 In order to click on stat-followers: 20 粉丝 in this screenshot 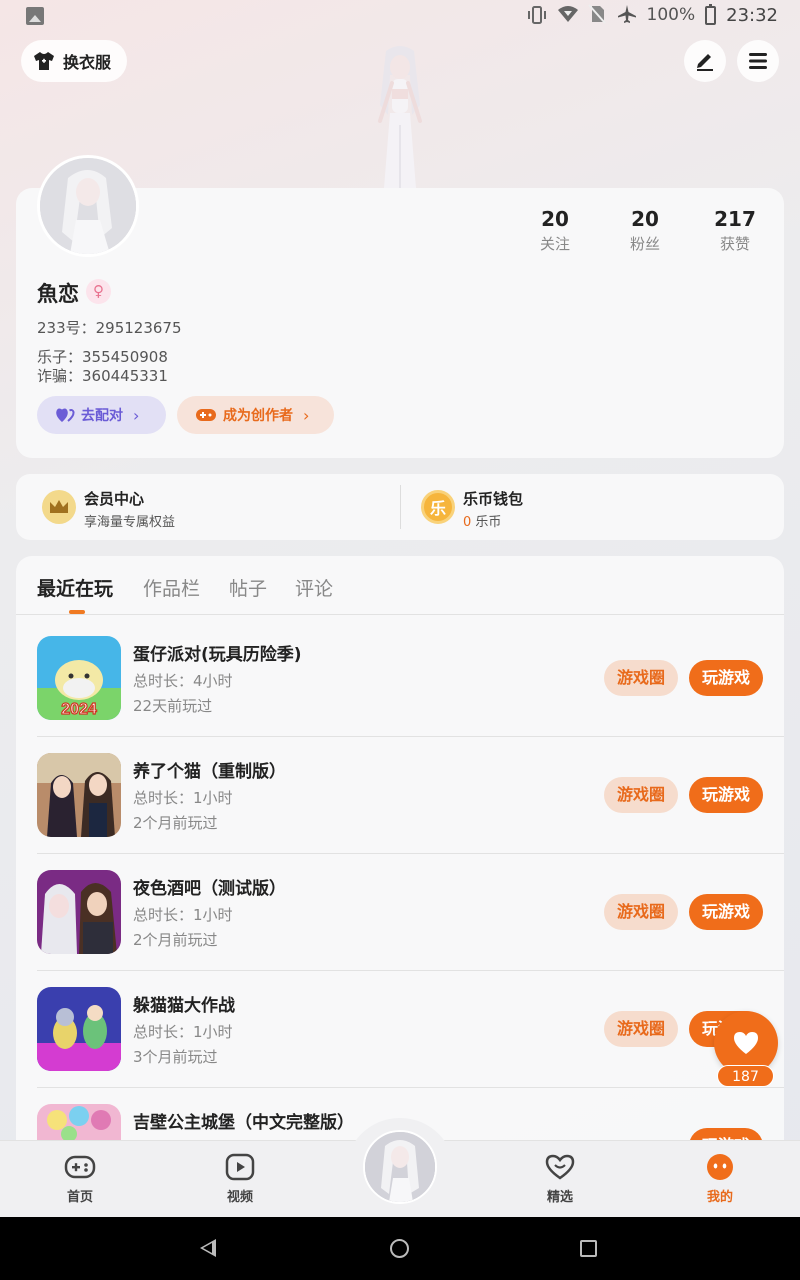, I will do `click(645, 230)`.